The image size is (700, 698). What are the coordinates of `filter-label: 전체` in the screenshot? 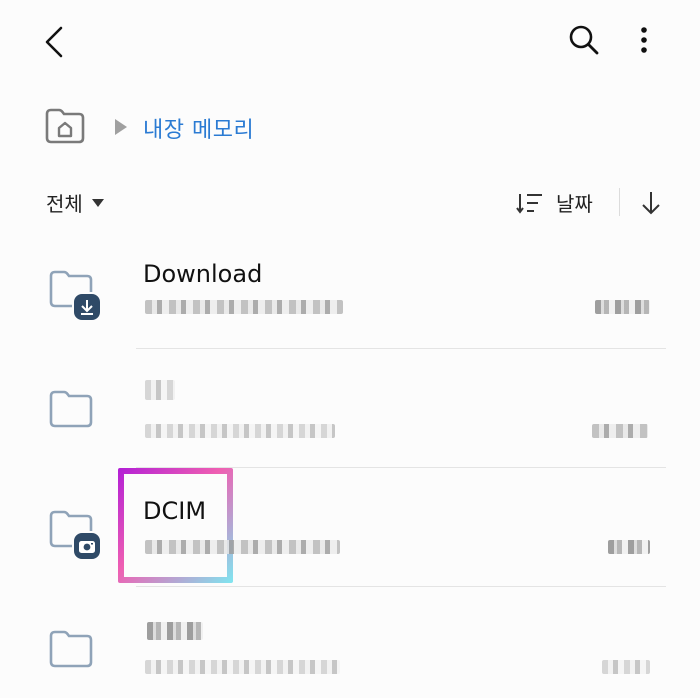 It's located at (64, 204).